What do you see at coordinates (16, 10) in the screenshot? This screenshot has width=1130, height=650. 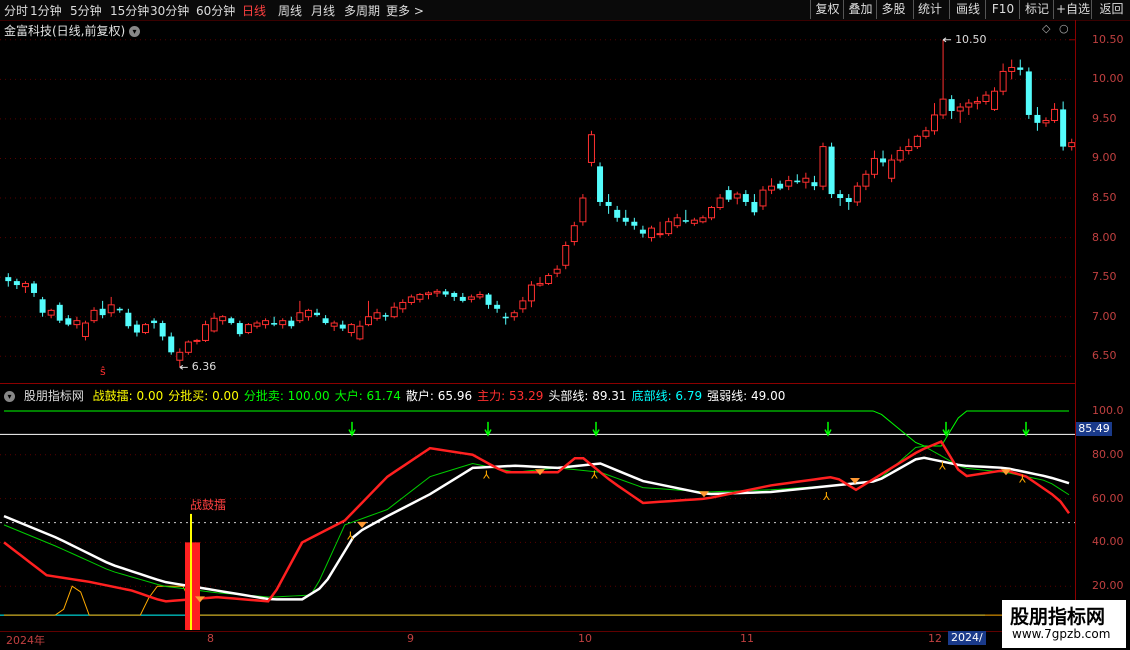 I see `timeframe-tab: 分时` at bounding box center [16, 10].